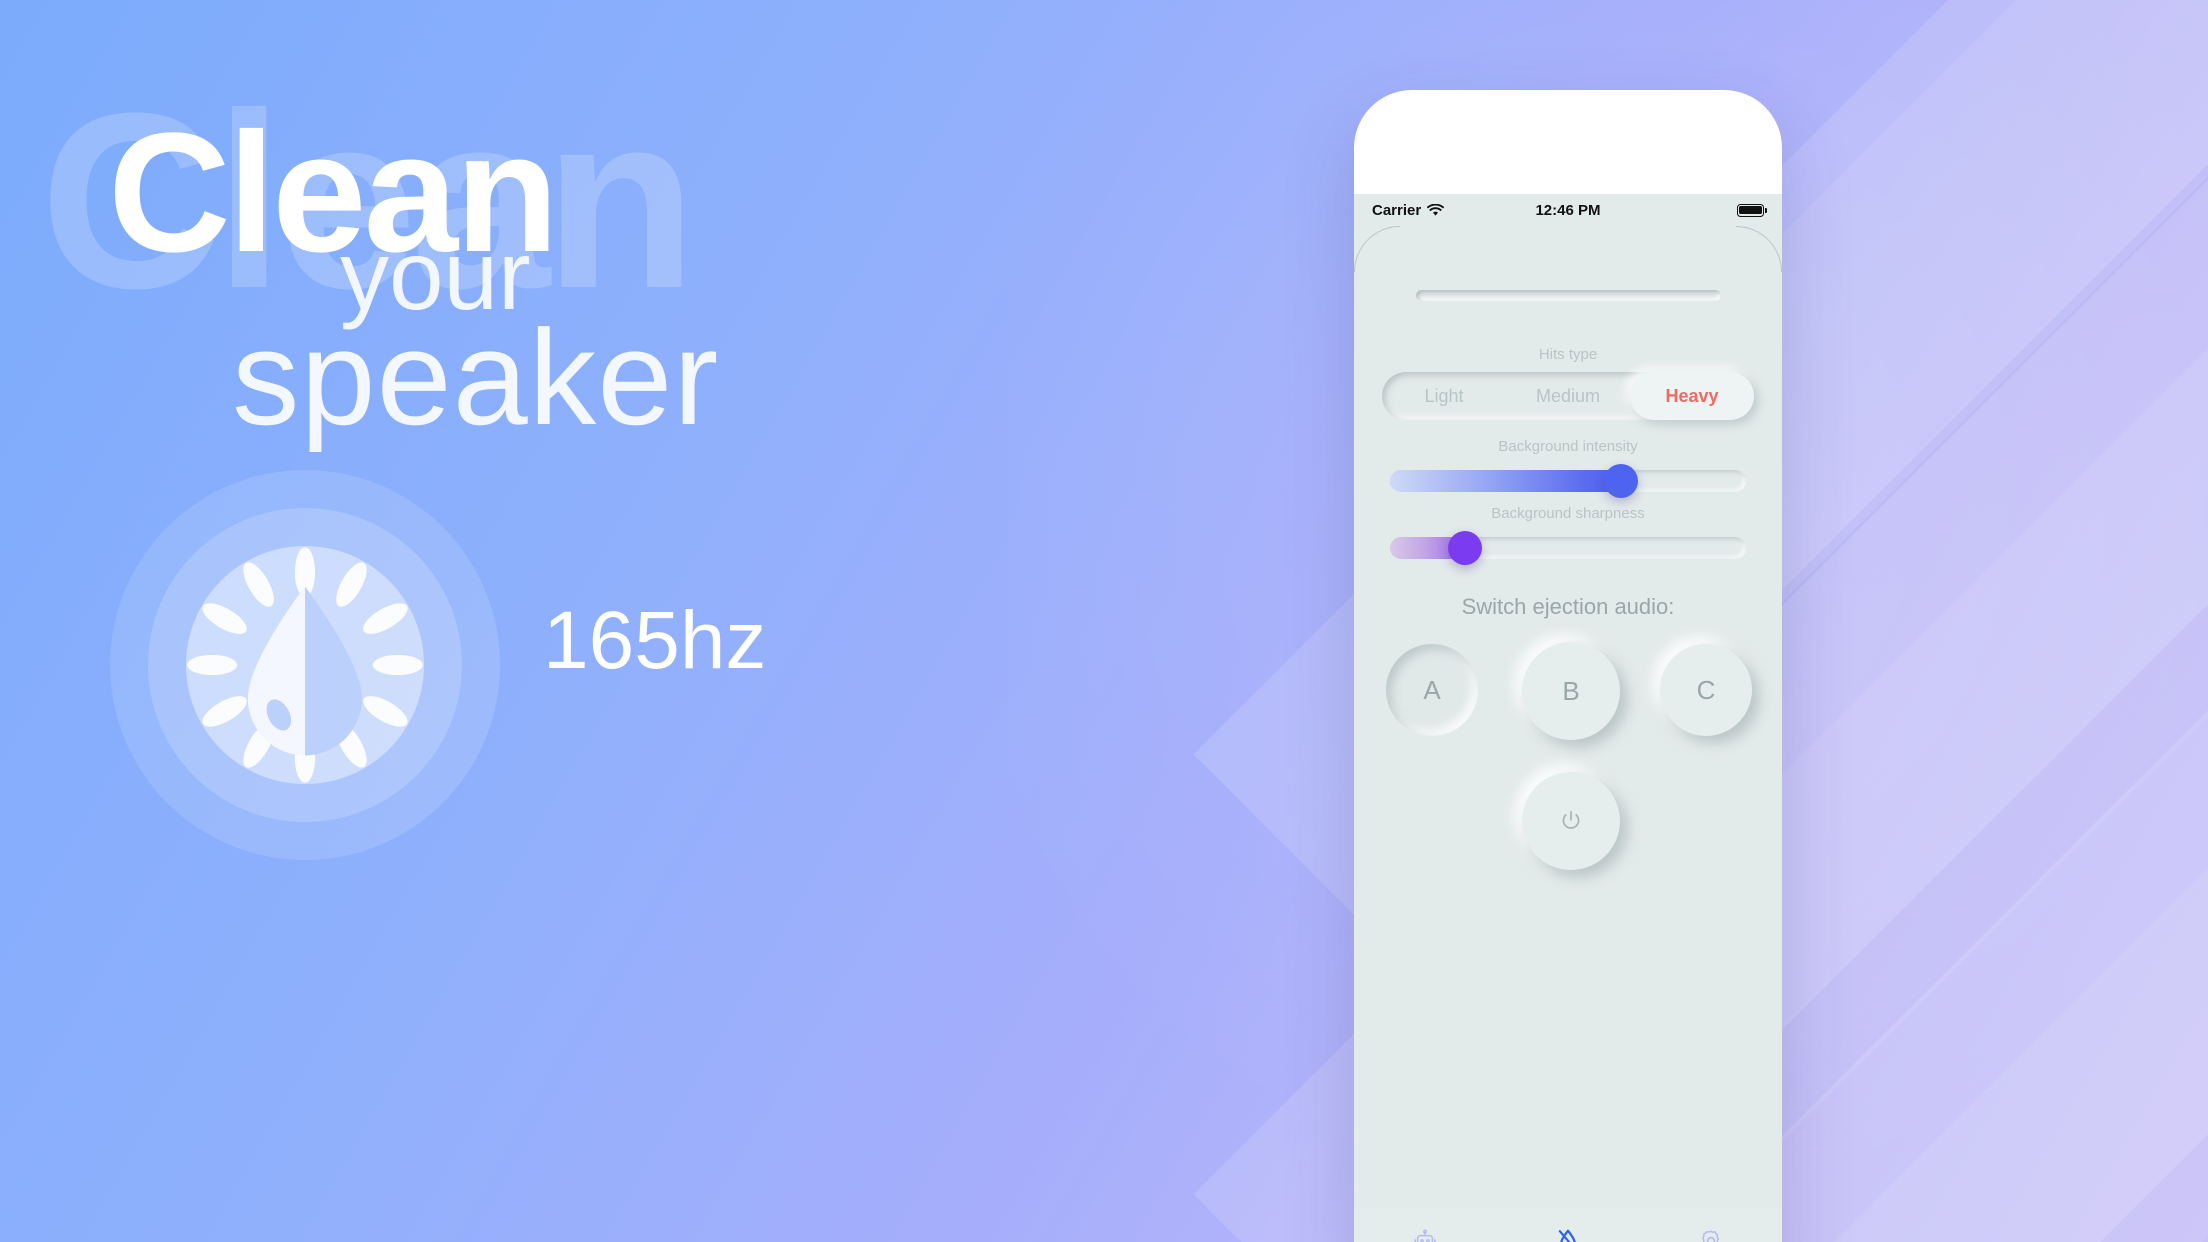 This screenshot has height=1242, width=2208. I want to click on battery-full-icon, so click(1752, 210).